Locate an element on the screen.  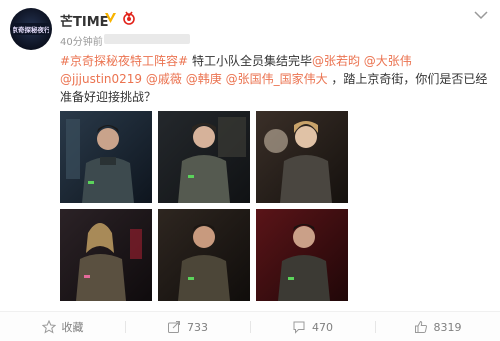
show-logo-image: 京奇探秘夜行 is located at coordinates (31, 29).